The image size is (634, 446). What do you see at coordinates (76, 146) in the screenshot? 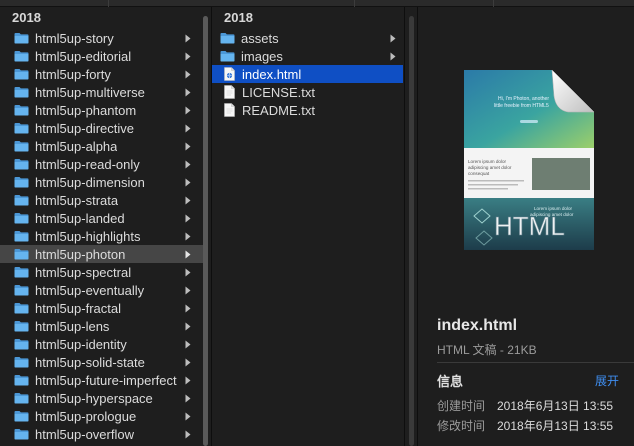
I see `row-label: html5up-alpha` at bounding box center [76, 146].